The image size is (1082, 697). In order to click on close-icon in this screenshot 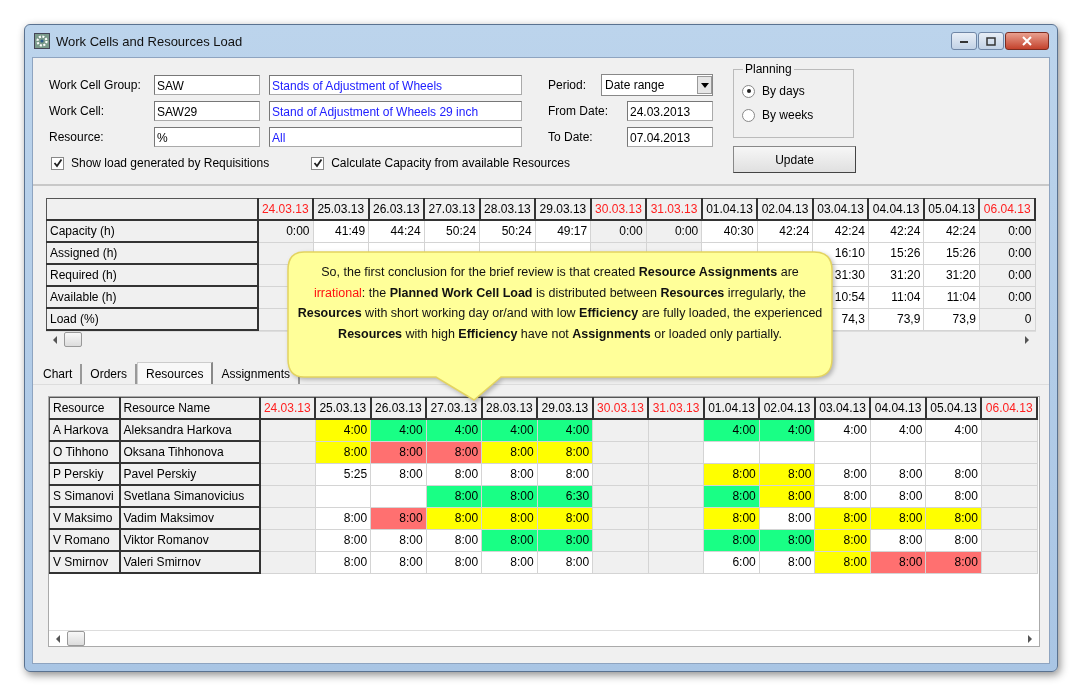, I will do `click(1027, 41)`.